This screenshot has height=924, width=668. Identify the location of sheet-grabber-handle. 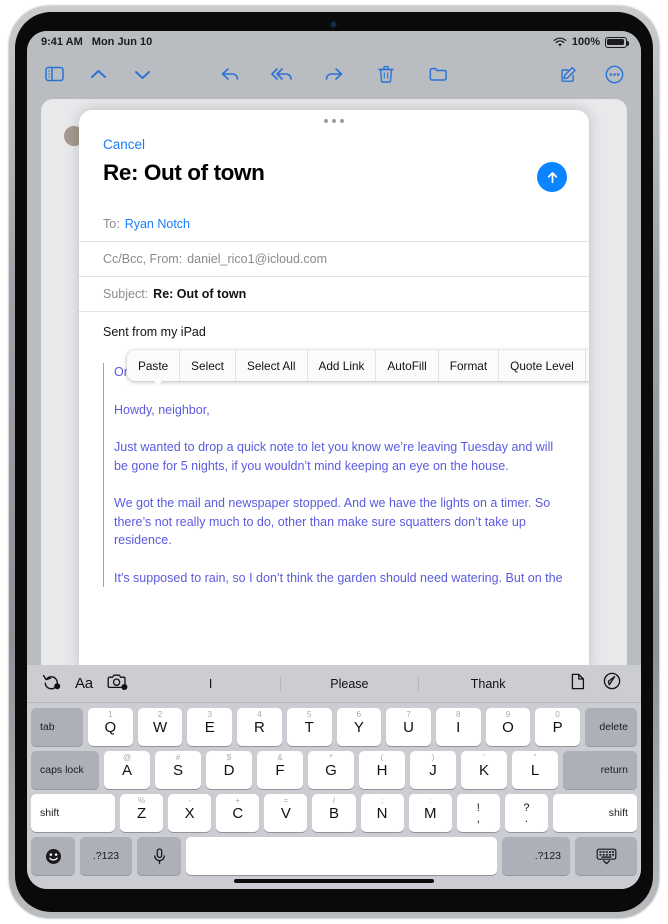
(334, 121).